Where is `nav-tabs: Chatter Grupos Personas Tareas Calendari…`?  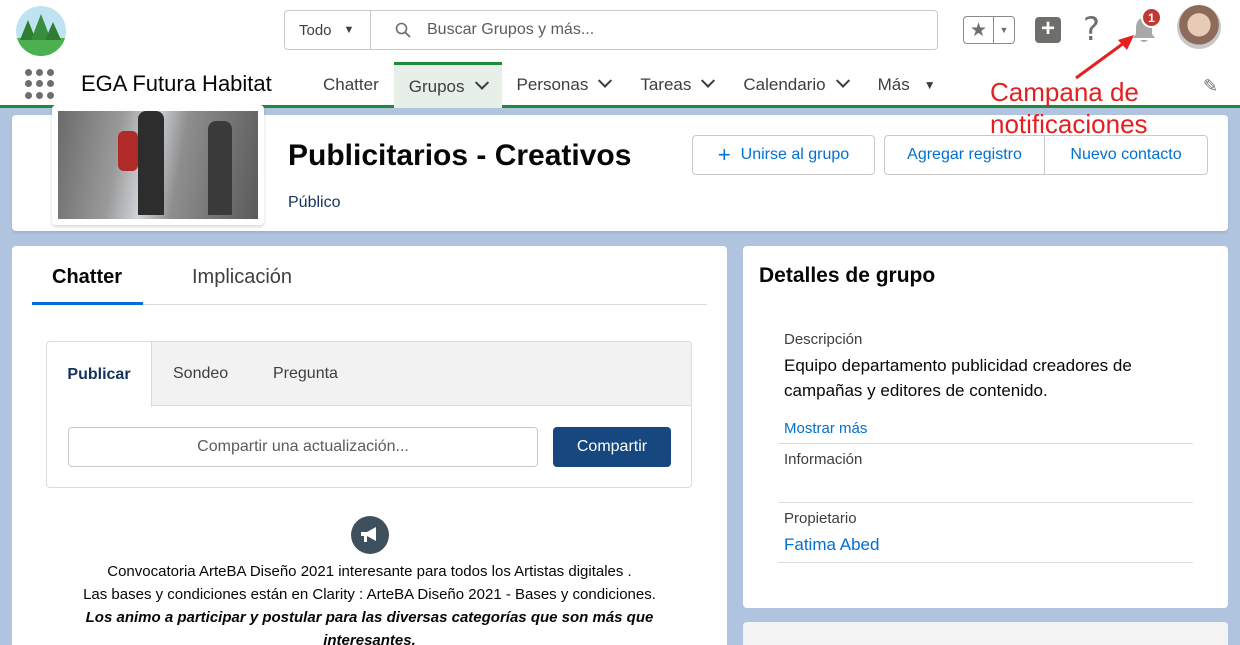 nav-tabs: Chatter Grupos Personas Tareas Calendari… is located at coordinates (629, 85).